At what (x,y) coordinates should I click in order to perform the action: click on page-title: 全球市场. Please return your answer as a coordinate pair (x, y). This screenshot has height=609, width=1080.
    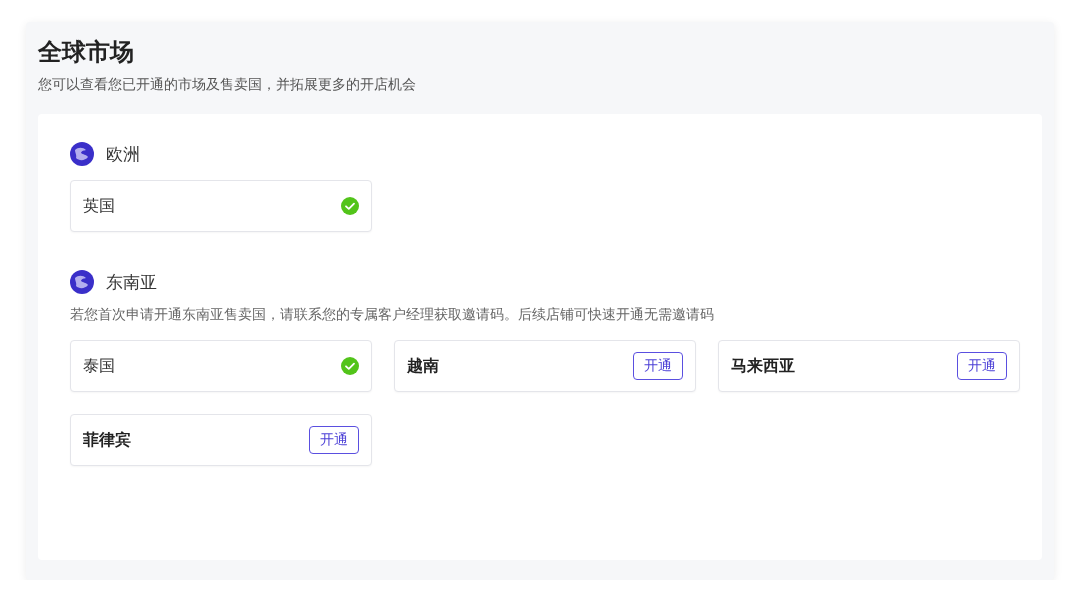
    Looking at the image, I should click on (86, 52).